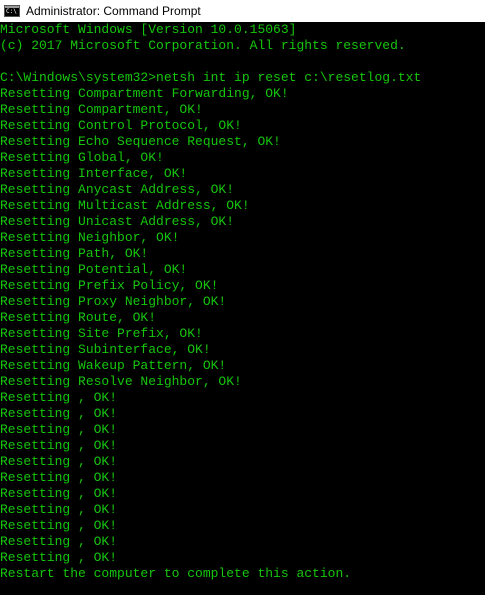 Image resolution: width=485 pixels, height=595 pixels. What do you see at coordinates (101, 109) in the screenshot?
I see `console-line: Resetting Compartment, OK!` at bounding box center [101, 109].